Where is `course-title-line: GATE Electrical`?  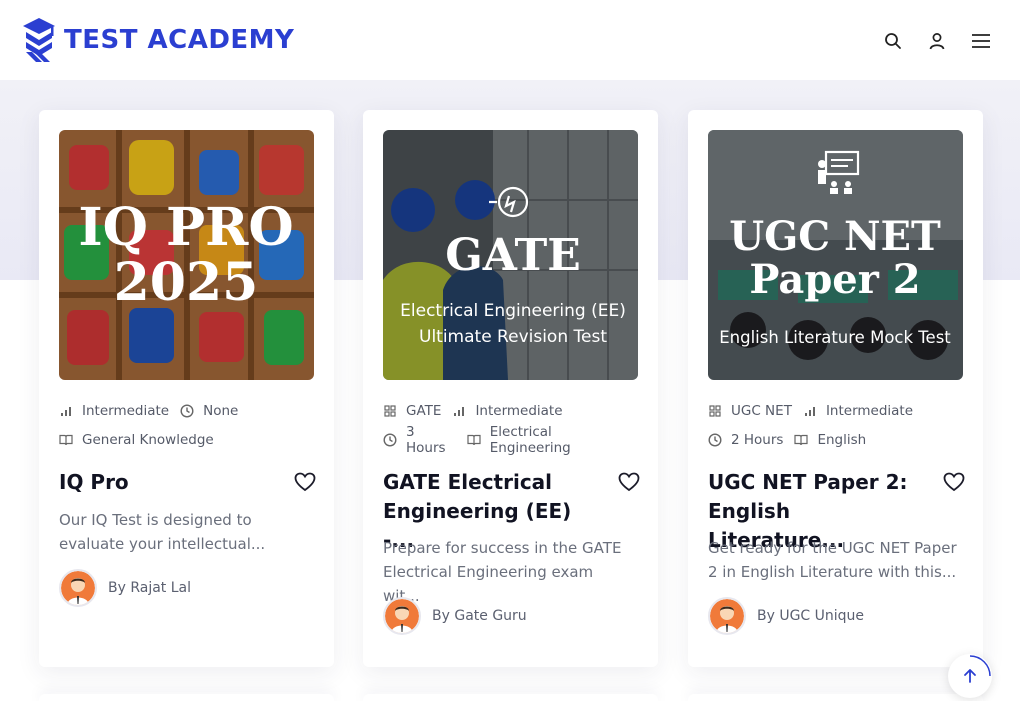
course-title-line: GATE Electrical is located at coordinates (468, 482).